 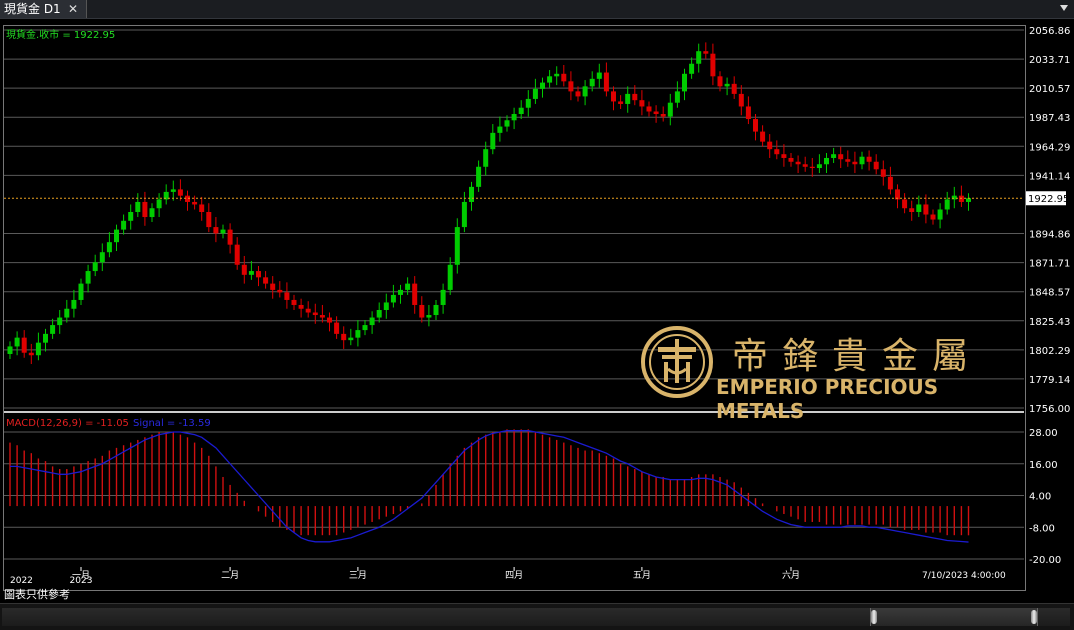 I want to click on company-logo: 帝鋒貴金屬 EMPERIO PRECIOUS METALS, so click(x=825, y=374).